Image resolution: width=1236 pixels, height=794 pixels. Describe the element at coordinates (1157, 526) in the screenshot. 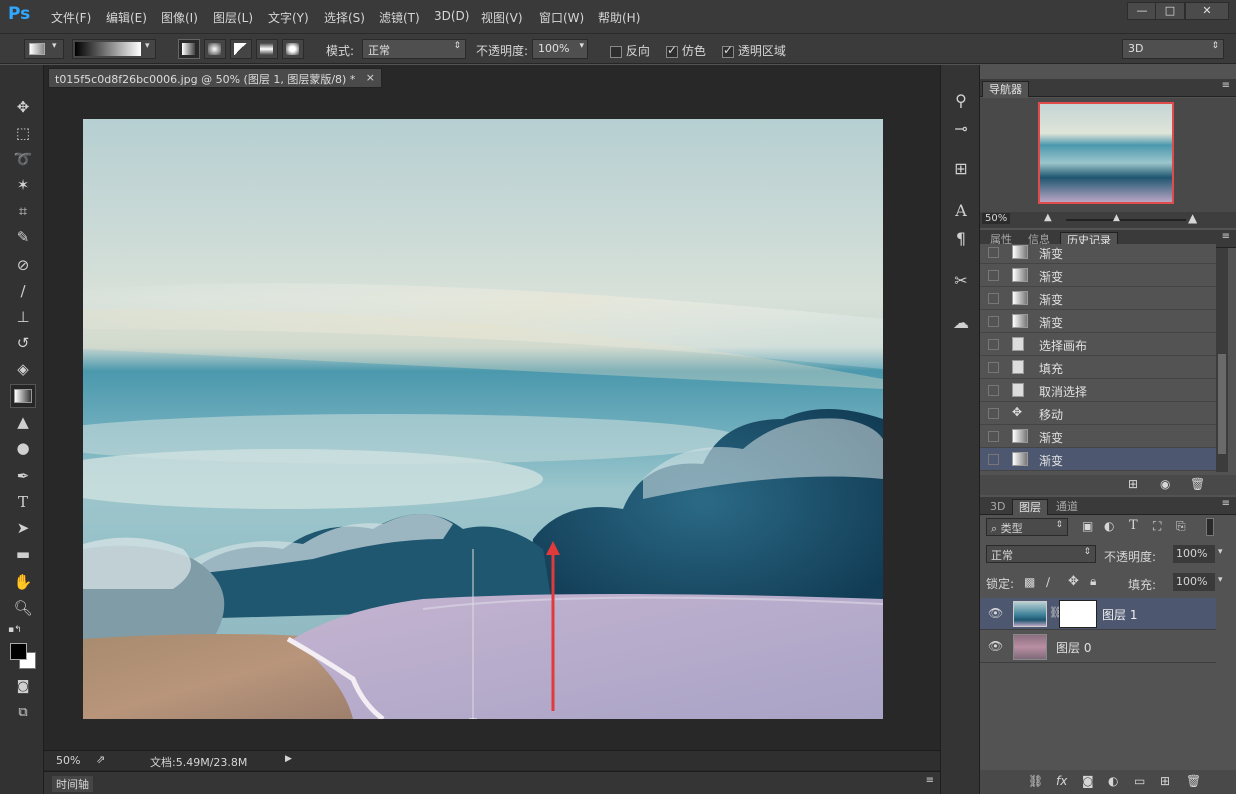

I see `filter-shape-icon: ⛶` at that location.